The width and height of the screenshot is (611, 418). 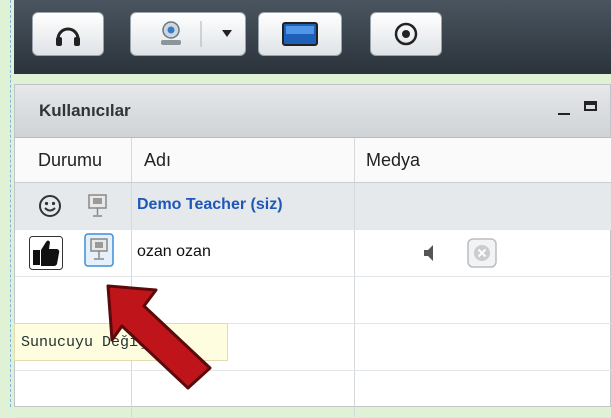 I want to click on name-cell: Demo Teacher (siz), so click(x=243, y=206).